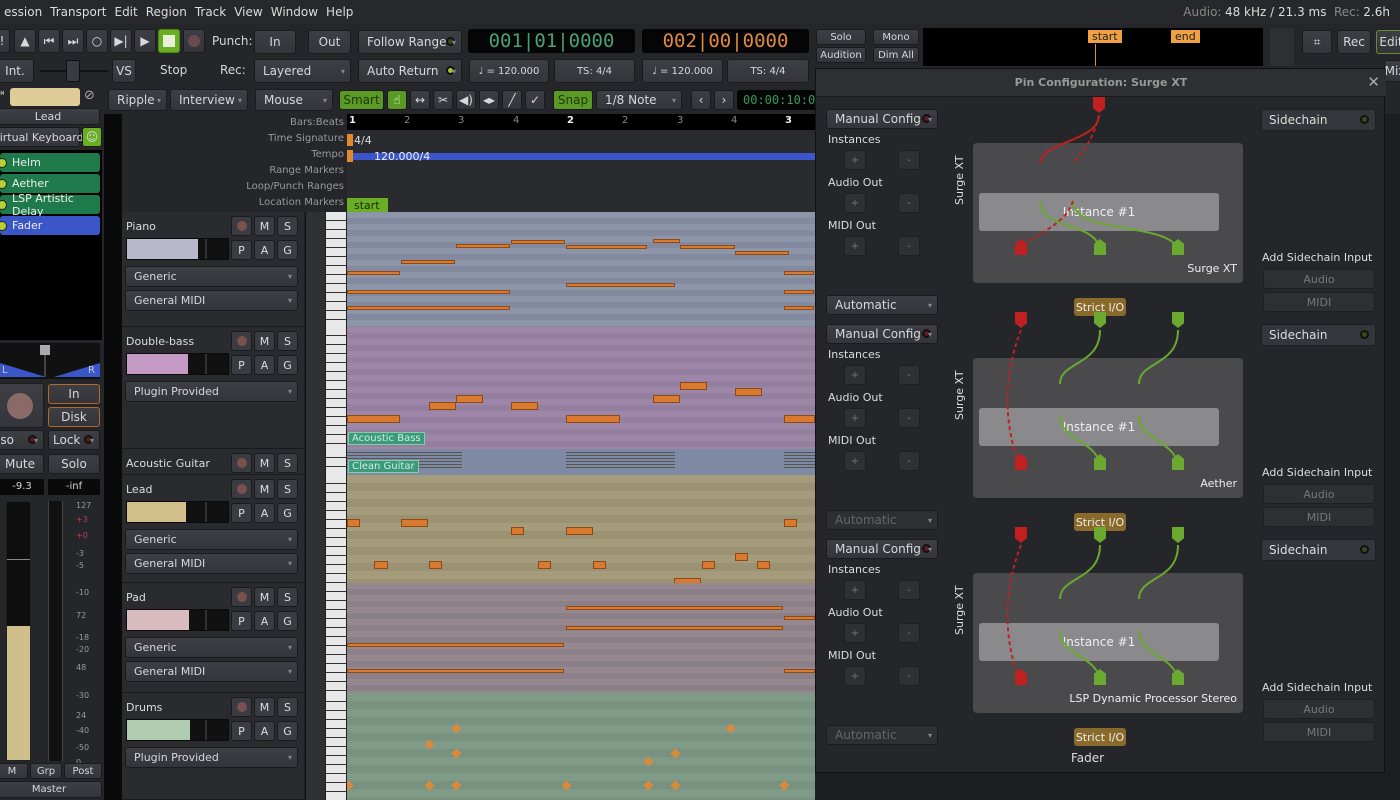 This screenshot has width=1400, height=800. Describe the element at coordinates (211, 757) in the screenshot. I see `instrument-select: Plugin Provided` at that location.